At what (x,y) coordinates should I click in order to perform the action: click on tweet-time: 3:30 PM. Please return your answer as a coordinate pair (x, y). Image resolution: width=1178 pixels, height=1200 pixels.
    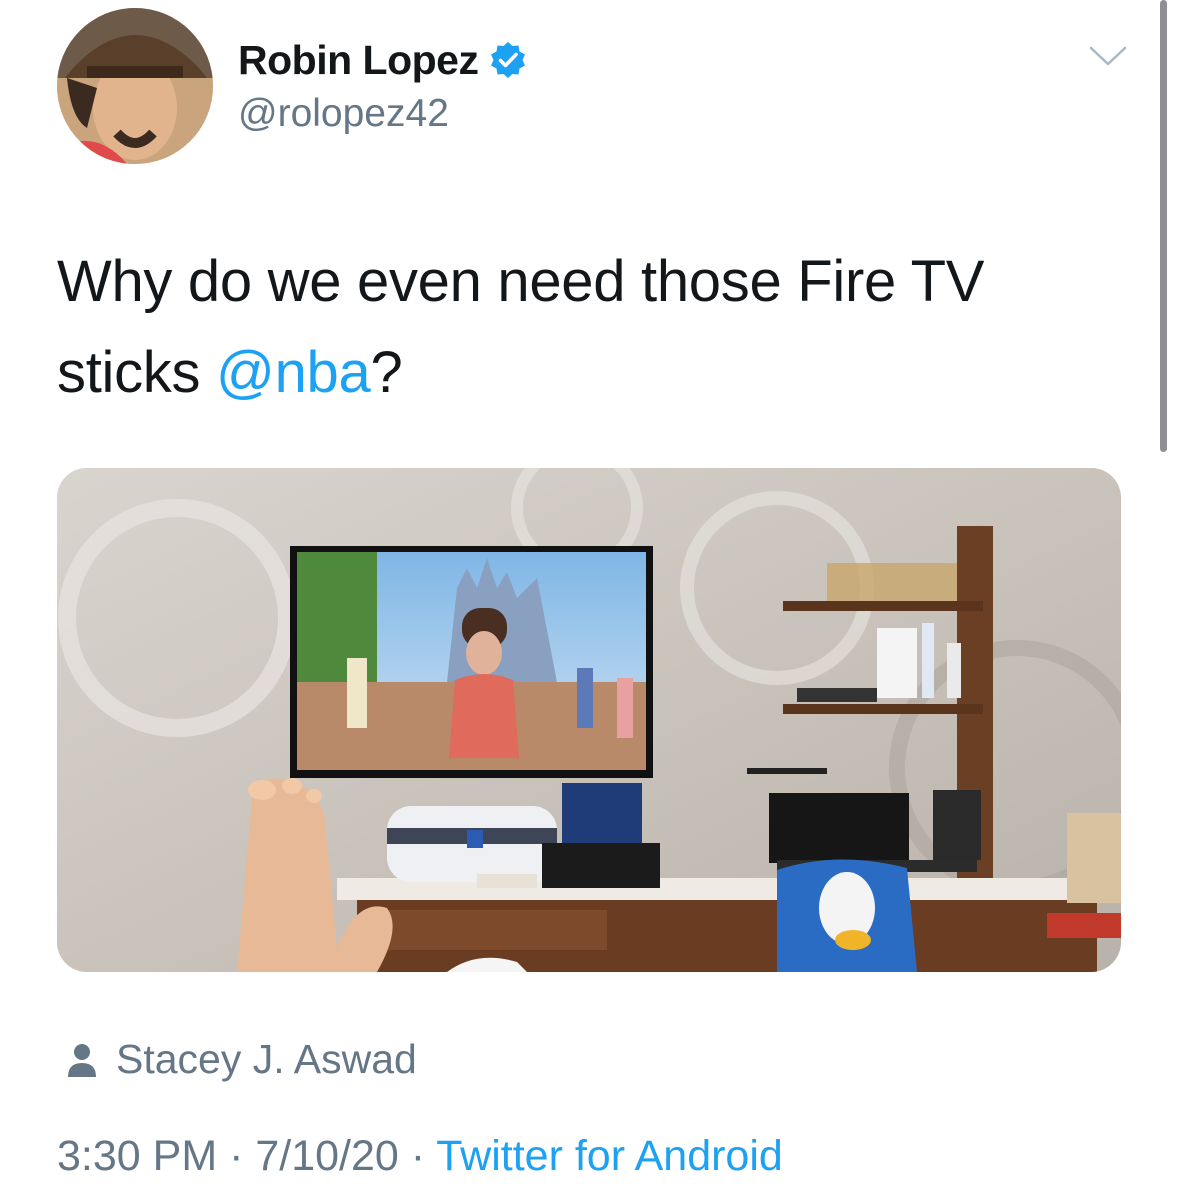
    Looking at the image, I should click on (137, 1156).